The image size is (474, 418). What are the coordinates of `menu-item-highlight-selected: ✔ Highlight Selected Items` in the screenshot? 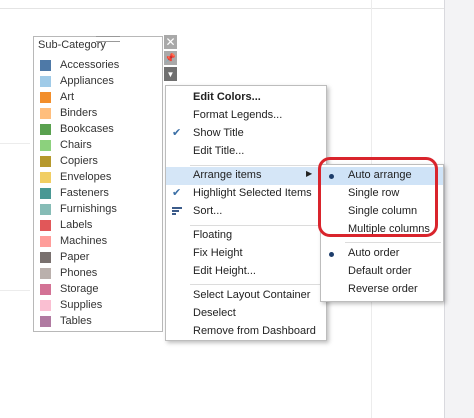 It's located at (246, 194).